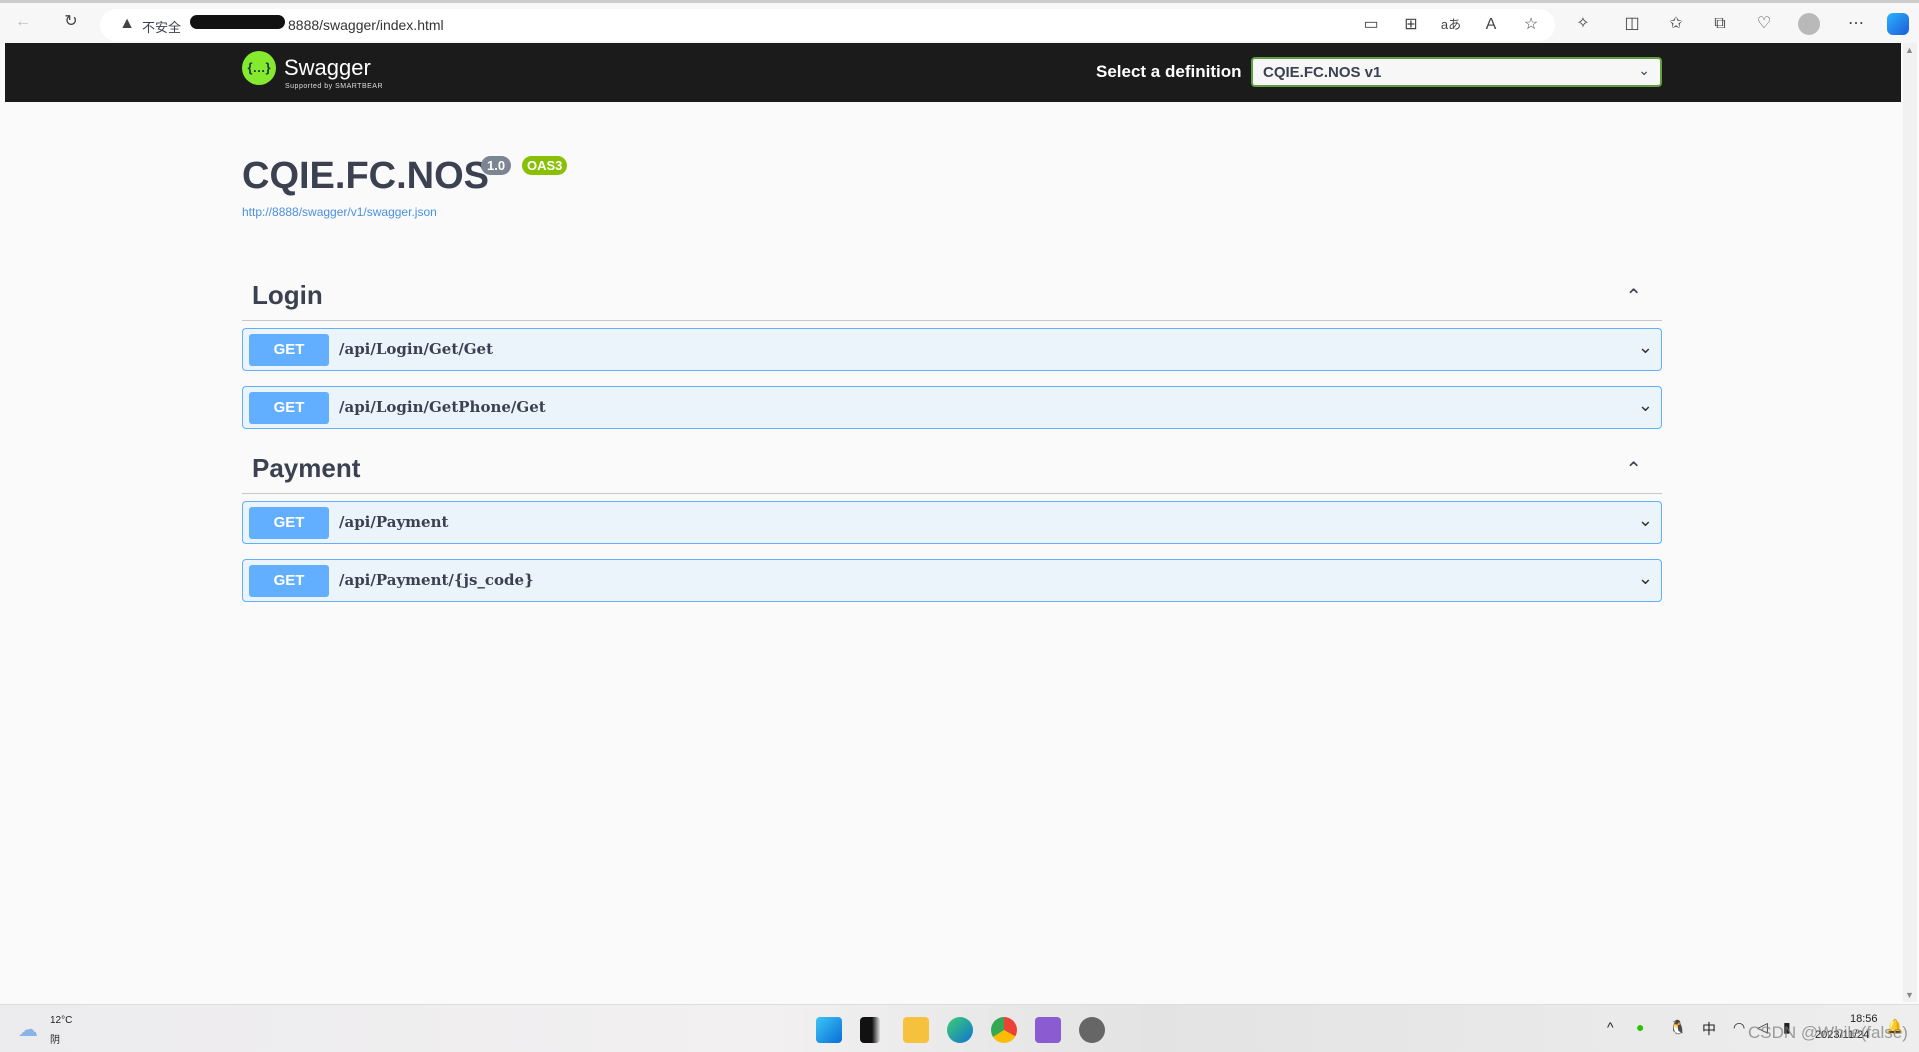 This screenshot has height=1052, width=1919. I want to click on file-explorer-icon, so click(916, 1030).